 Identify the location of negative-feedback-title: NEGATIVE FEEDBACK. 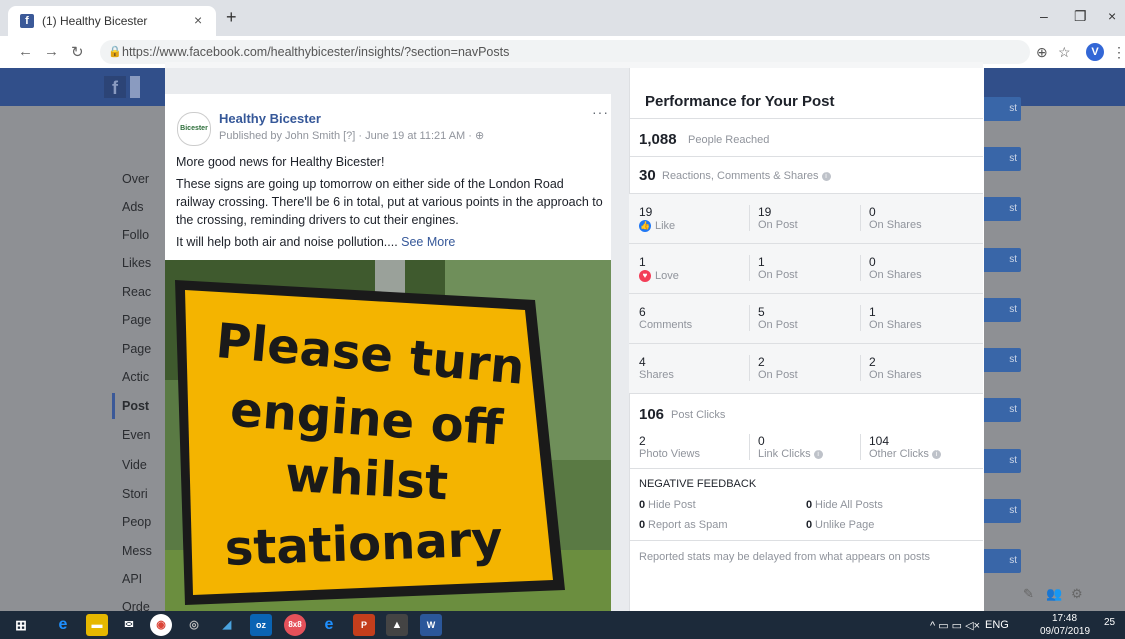
(698, 484).